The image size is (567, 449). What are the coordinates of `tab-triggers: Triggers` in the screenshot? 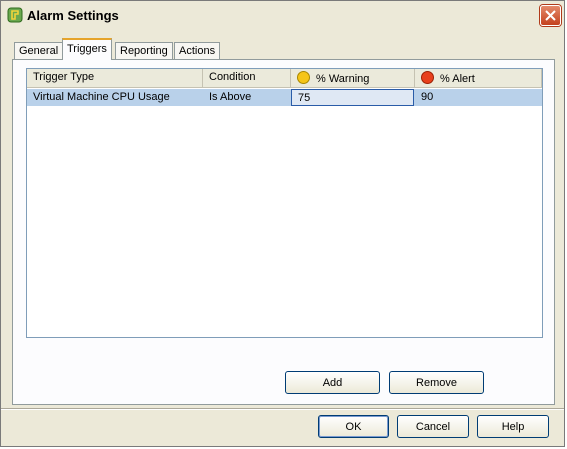 It's located at (87, 49).